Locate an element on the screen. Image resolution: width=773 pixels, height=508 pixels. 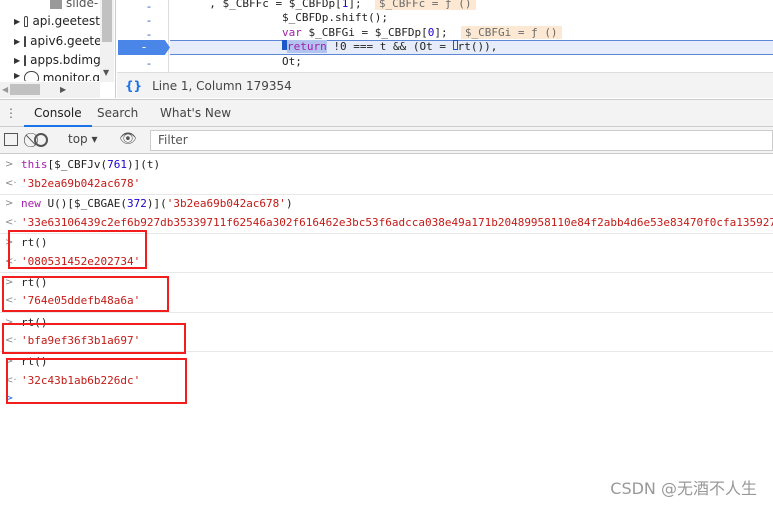
scroll-left-icon: ◀ is located at coordinates (5, 89).